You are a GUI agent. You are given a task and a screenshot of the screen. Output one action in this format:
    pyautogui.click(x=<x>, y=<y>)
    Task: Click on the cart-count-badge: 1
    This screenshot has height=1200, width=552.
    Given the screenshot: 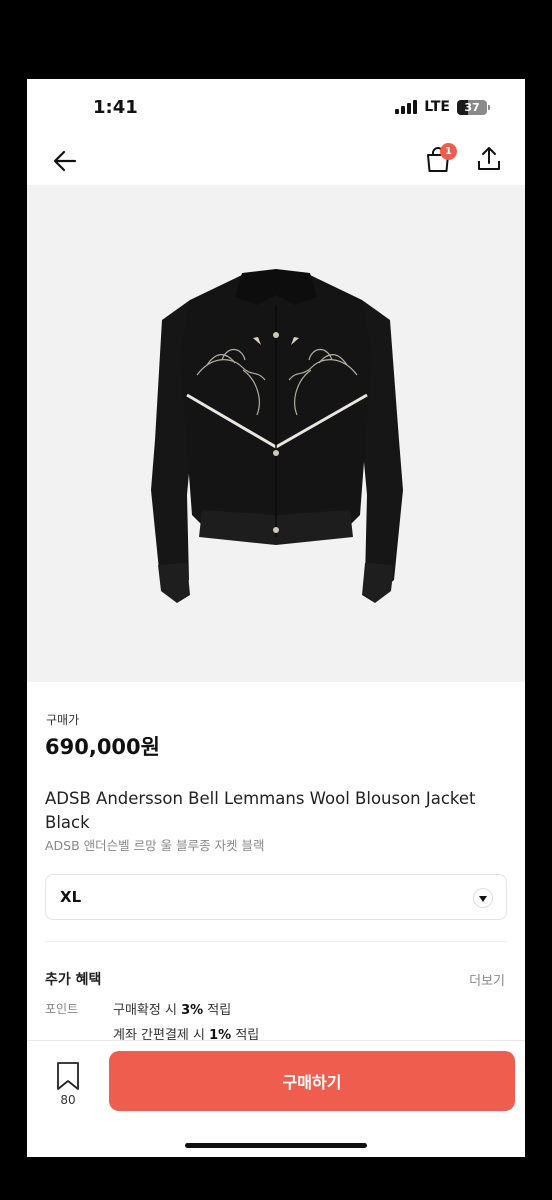 What is the action you would take?
    pyautogui.click(x=448, y=151)
    